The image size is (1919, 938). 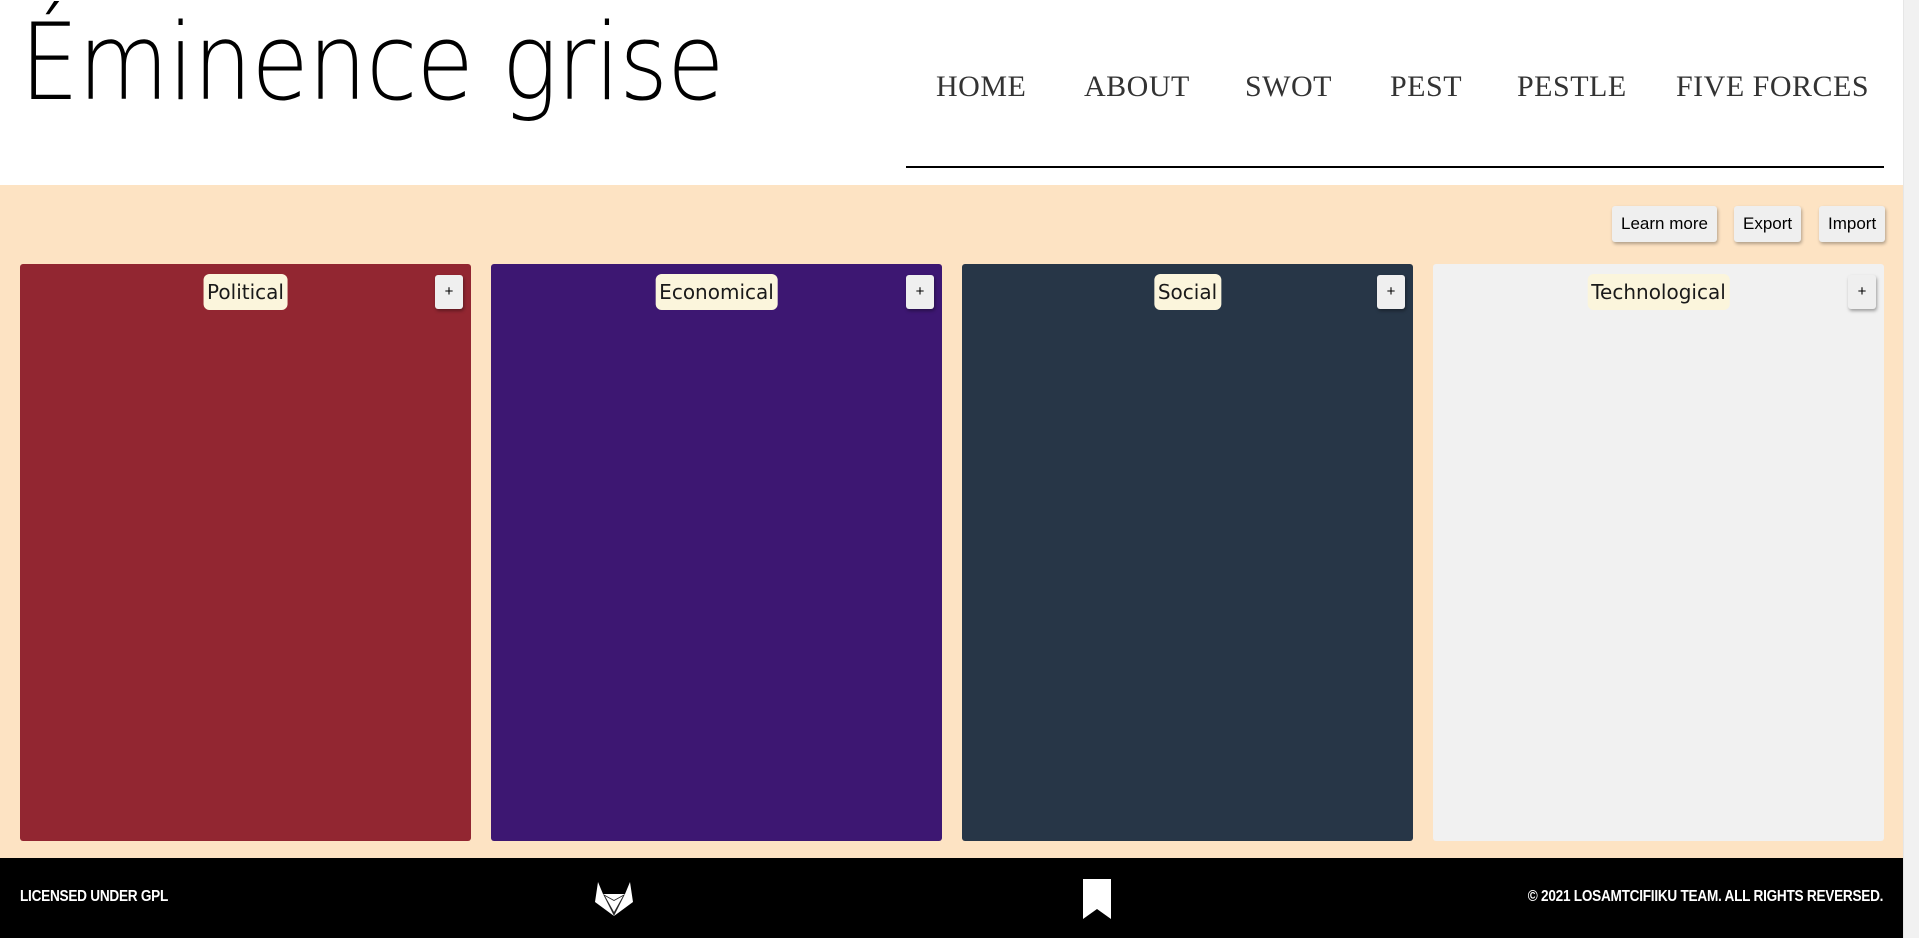 What do you see at coordinates (1852, 224) in the screenshot?
I see `import-button: Import` at bounding box center [1852, 224].